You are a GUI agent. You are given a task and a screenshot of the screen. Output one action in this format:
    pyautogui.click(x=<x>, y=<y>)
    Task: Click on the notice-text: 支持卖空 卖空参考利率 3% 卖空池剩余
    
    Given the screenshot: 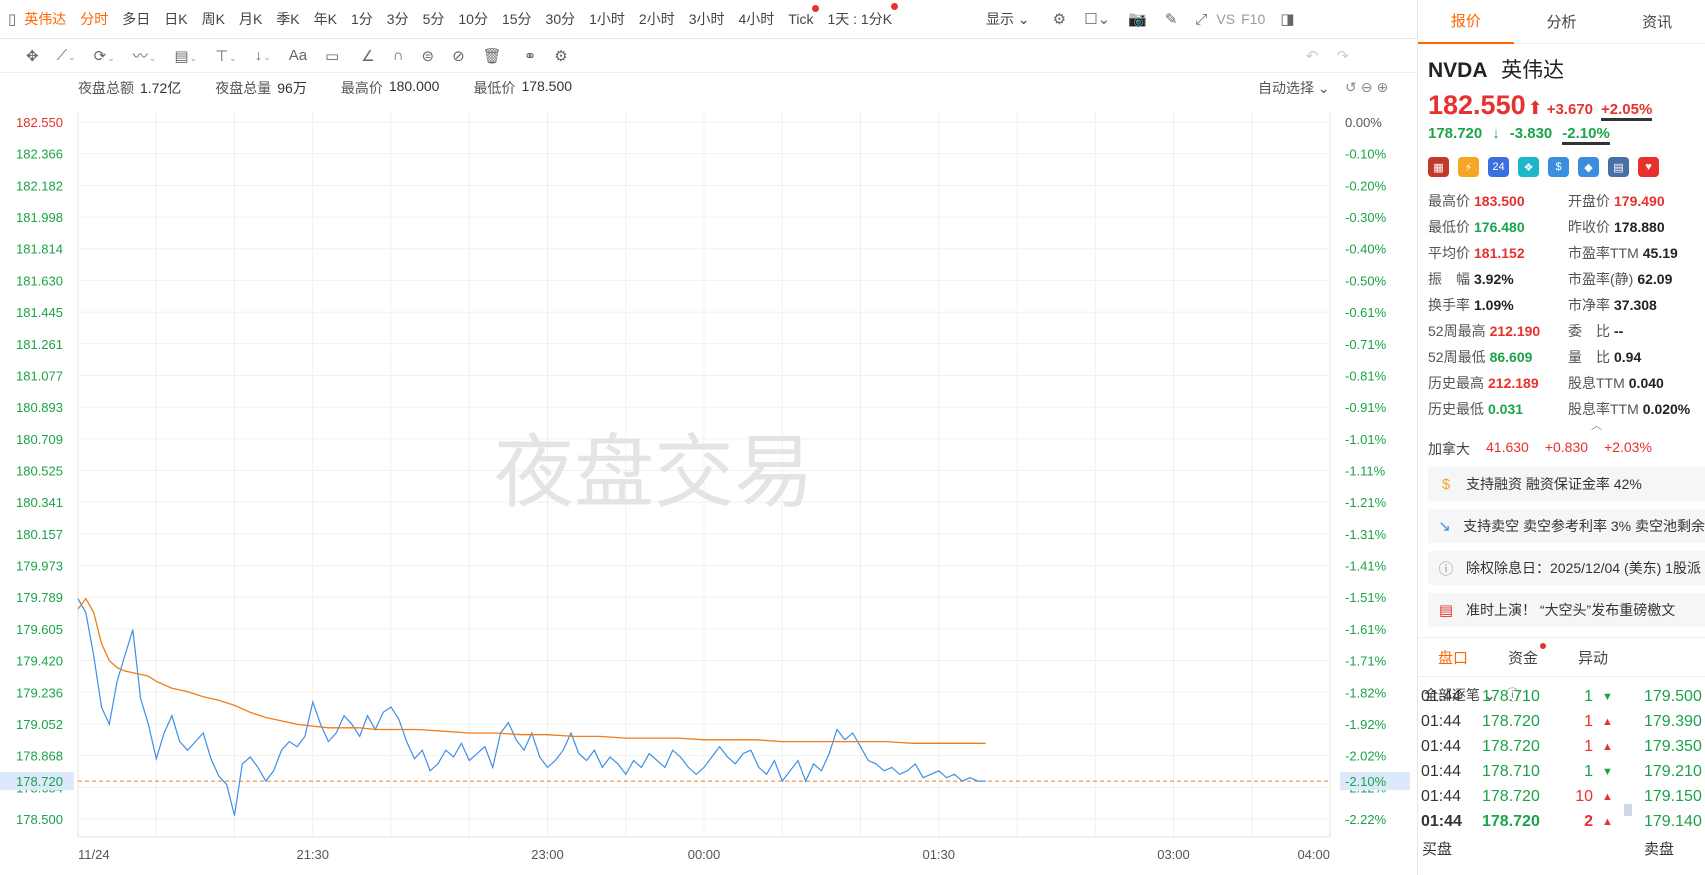 What is the action you would take?
    pyautogui.click(x=1584, y=526)
    